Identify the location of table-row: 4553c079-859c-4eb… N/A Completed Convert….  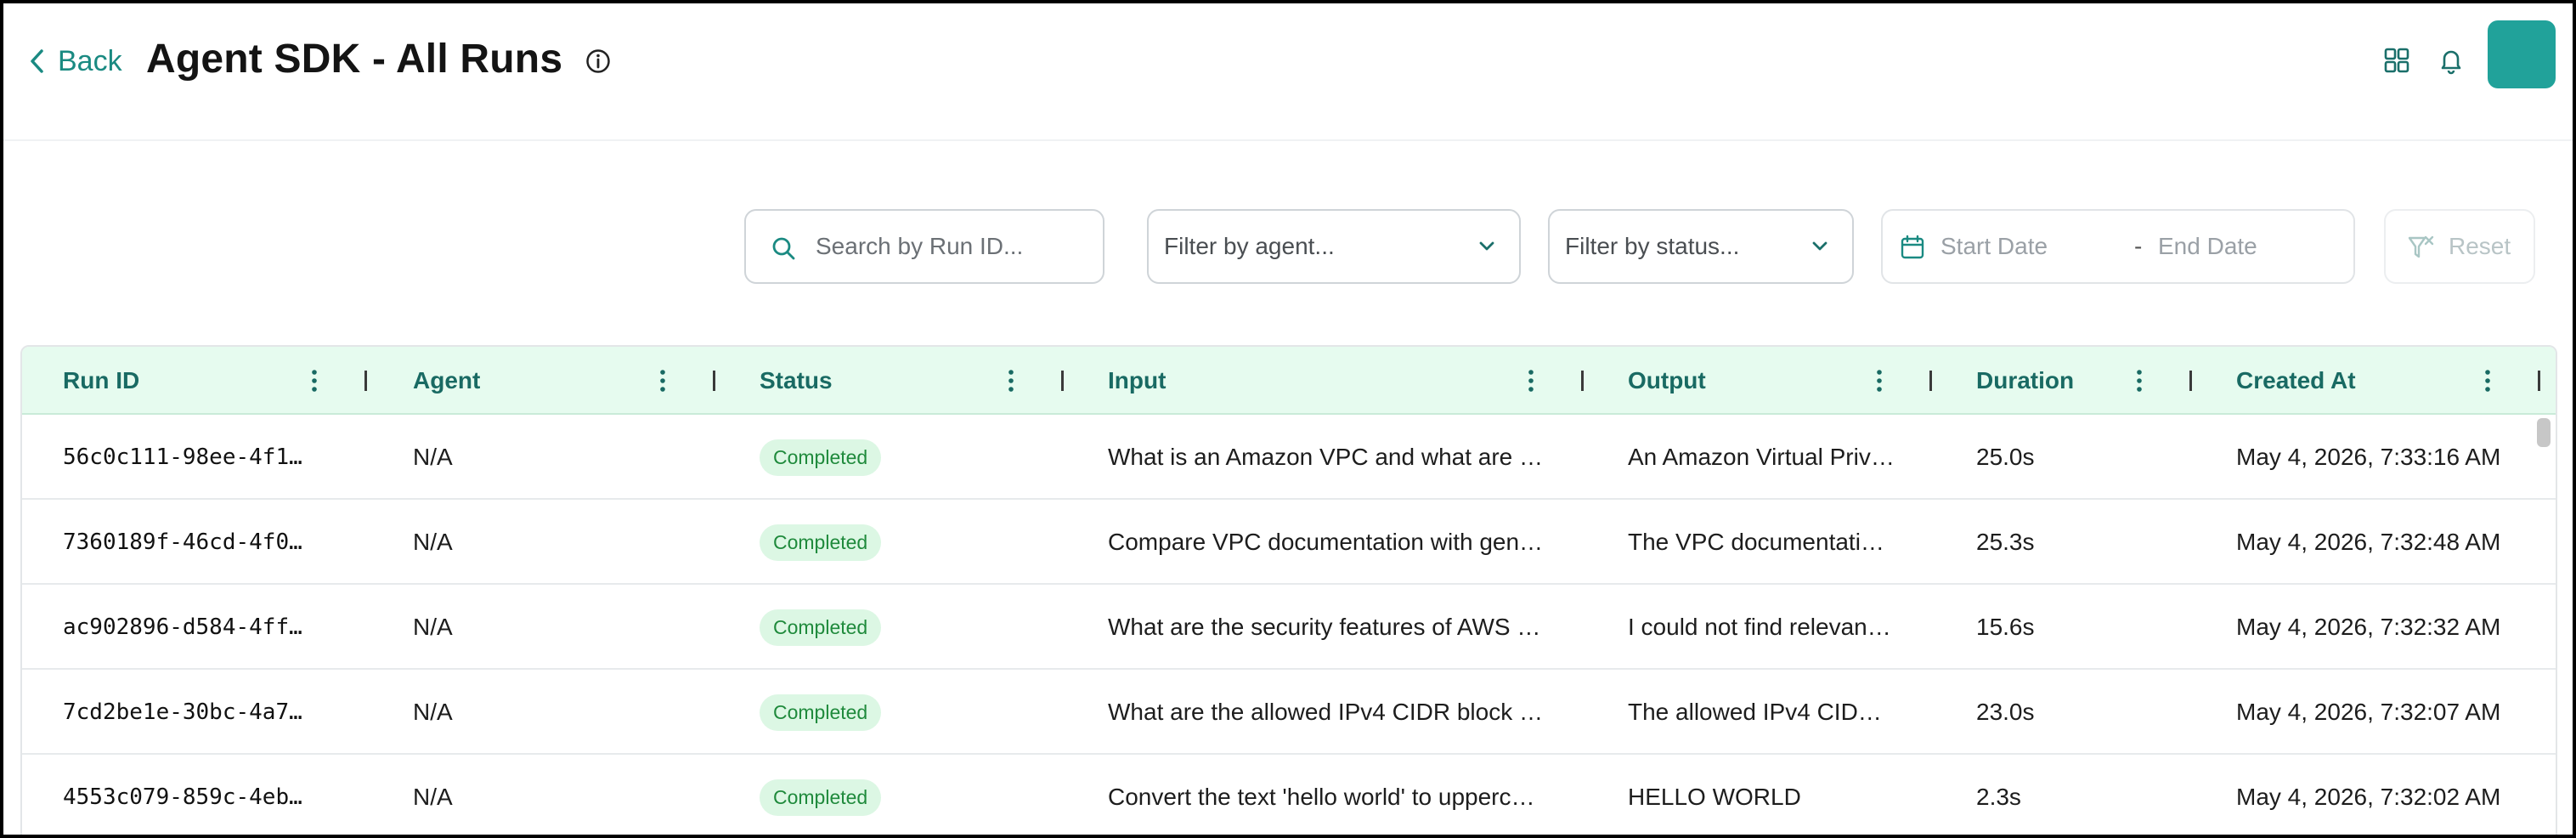
(1289, 795).